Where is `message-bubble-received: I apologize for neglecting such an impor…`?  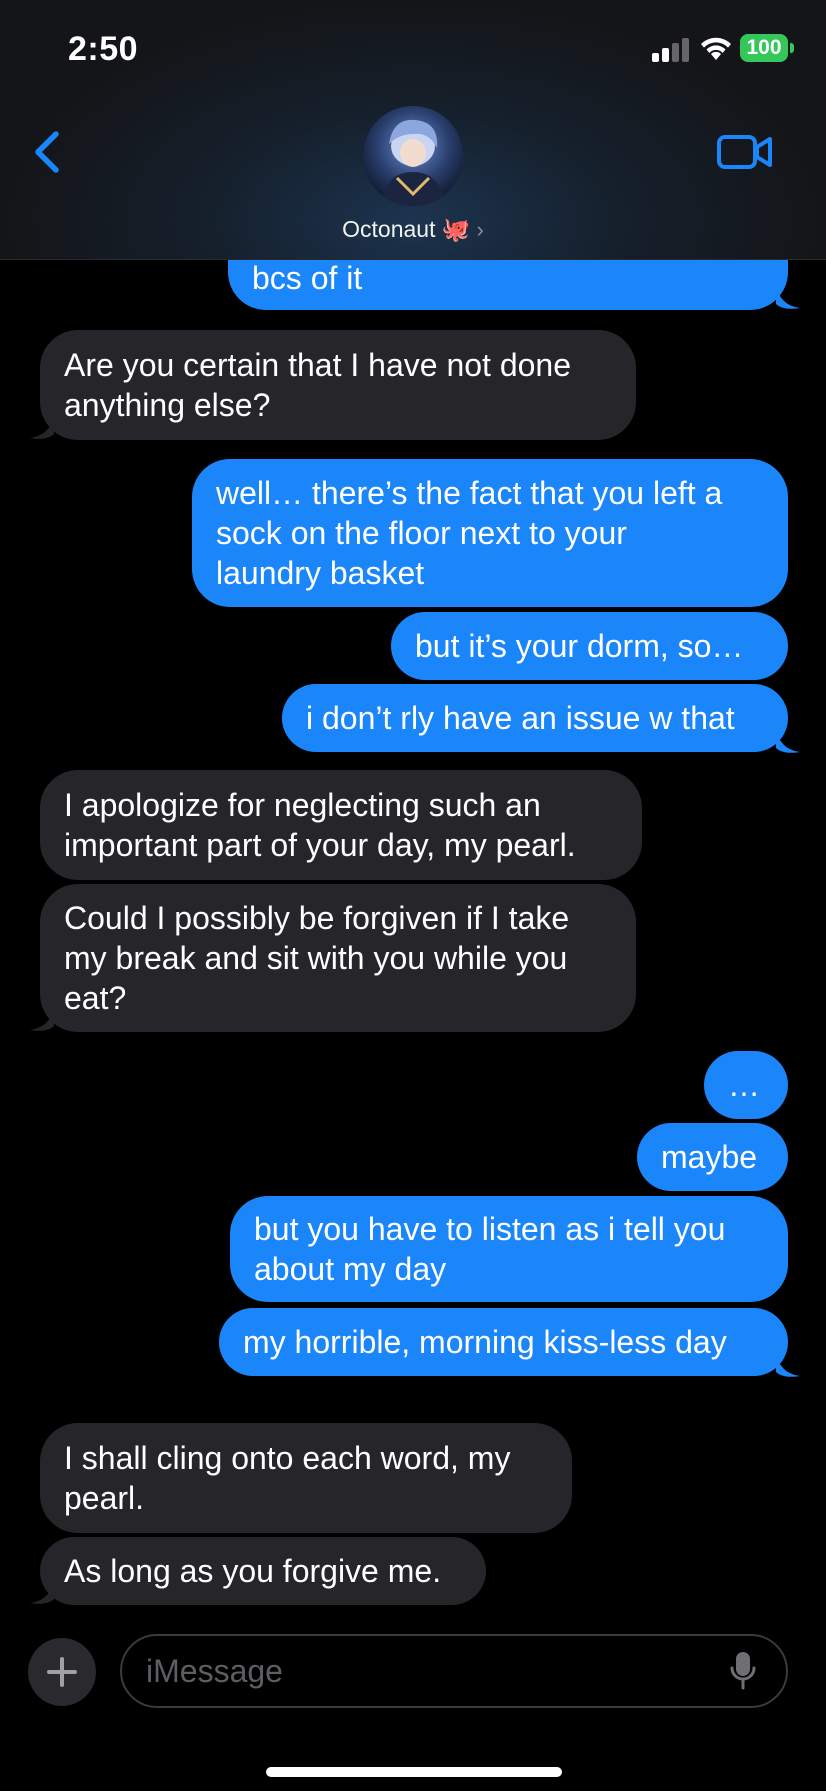
message-bubble-received: I apologize for neglecting such an impor… is located at coordinates (341, 825).